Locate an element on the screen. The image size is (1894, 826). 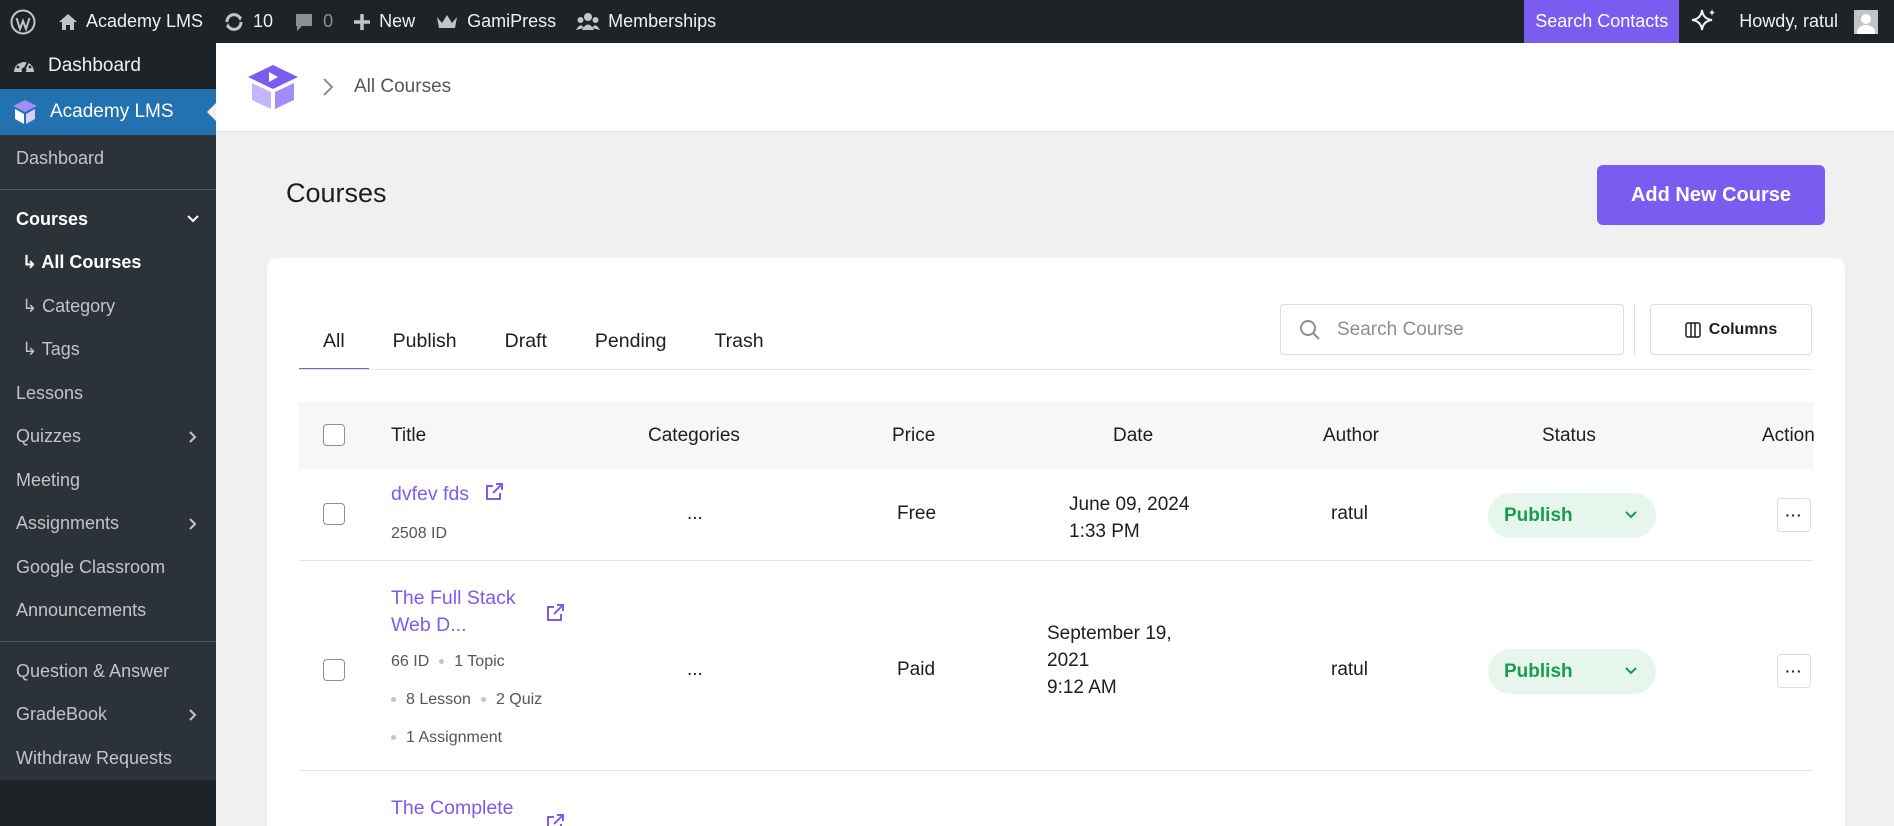
course-title-link: dvfev fds is located at coordinates (430, 494).